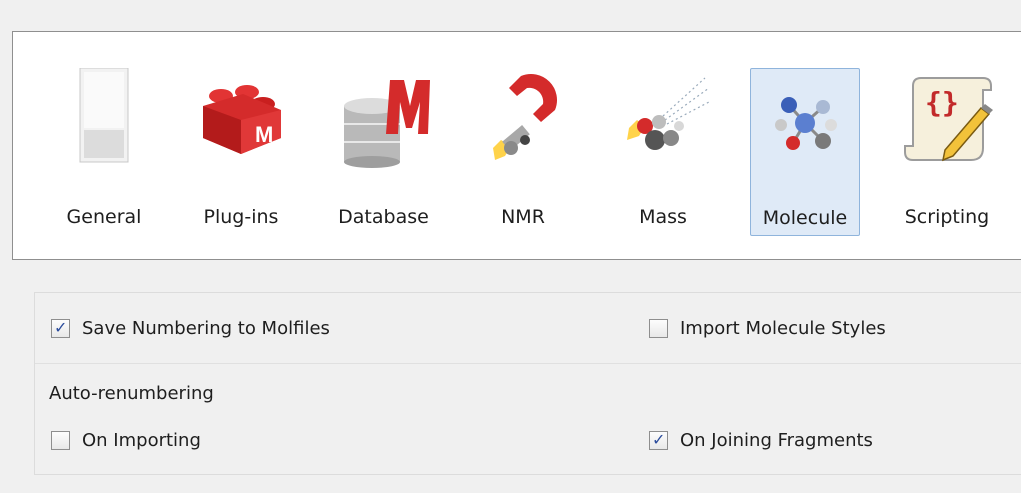 The height and width of the screenshot is (493, 1021). Describe the element at coordinates (528, 363) in the screenshot. I see `divider` at that location.